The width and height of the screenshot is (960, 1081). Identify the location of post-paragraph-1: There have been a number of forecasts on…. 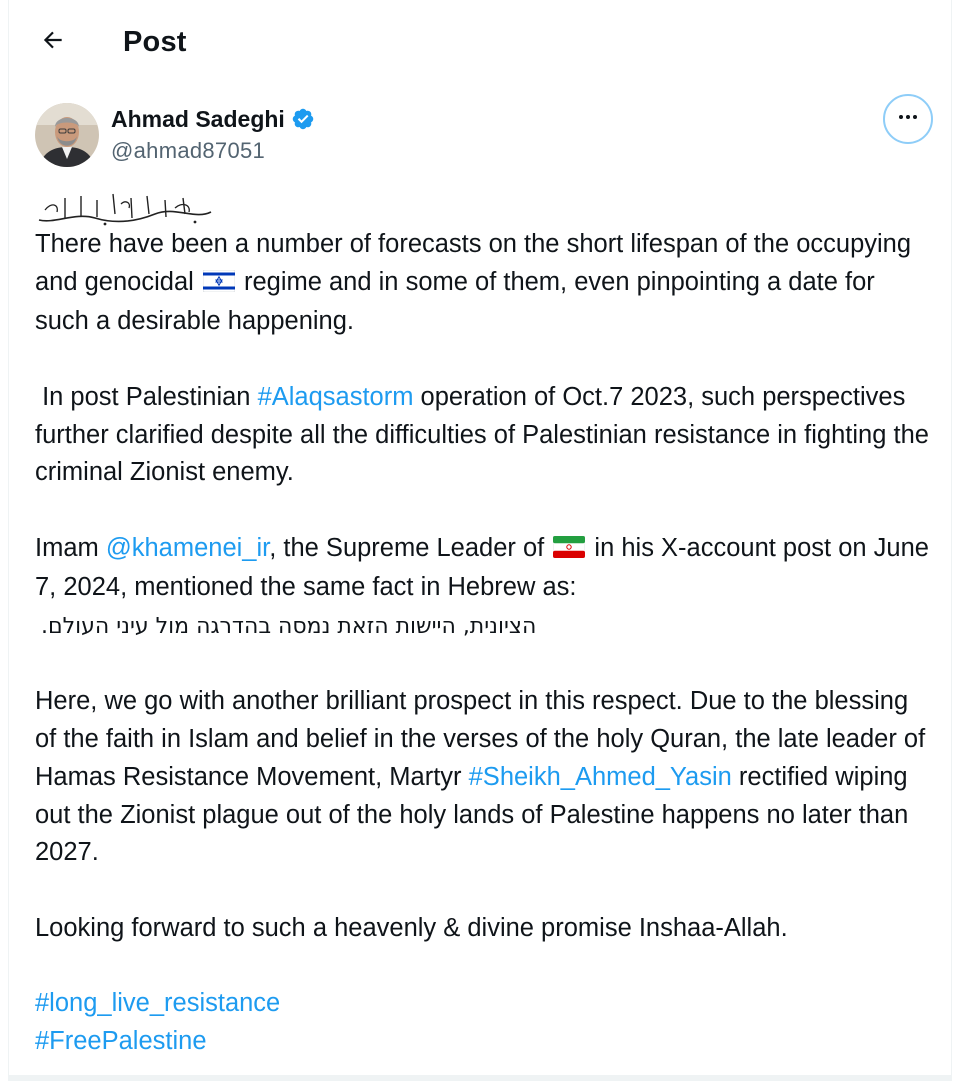
(473, 283).